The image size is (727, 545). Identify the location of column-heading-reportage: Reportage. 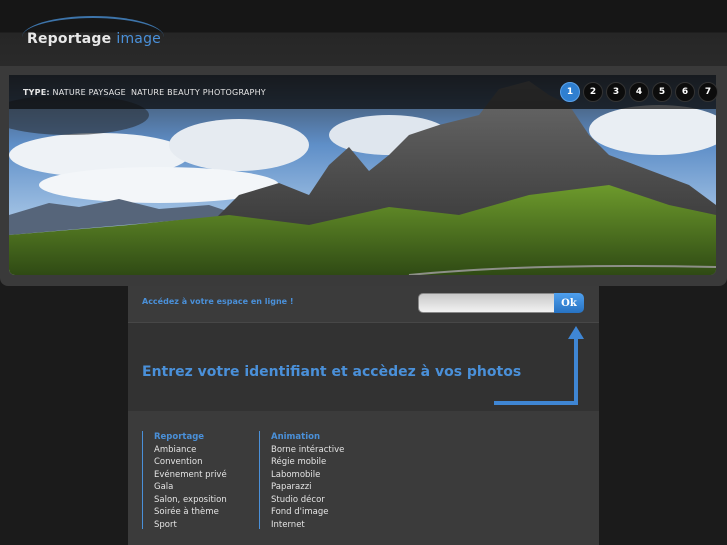
(190, 437).